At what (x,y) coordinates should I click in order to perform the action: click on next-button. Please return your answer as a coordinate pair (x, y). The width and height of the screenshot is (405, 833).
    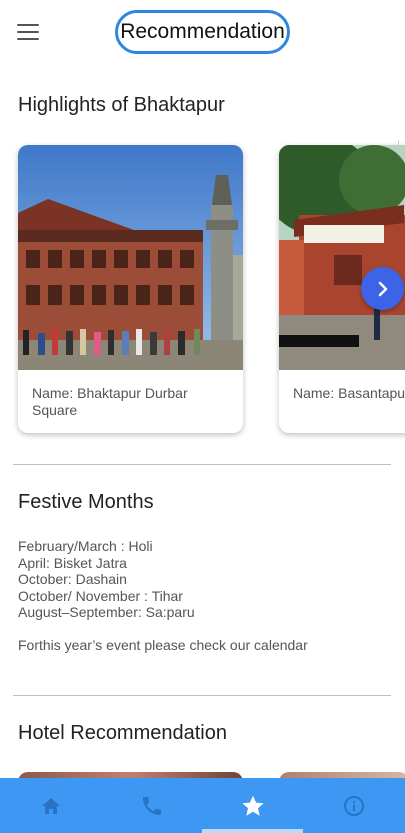
    Looking at the image, I should click on (382, 288).